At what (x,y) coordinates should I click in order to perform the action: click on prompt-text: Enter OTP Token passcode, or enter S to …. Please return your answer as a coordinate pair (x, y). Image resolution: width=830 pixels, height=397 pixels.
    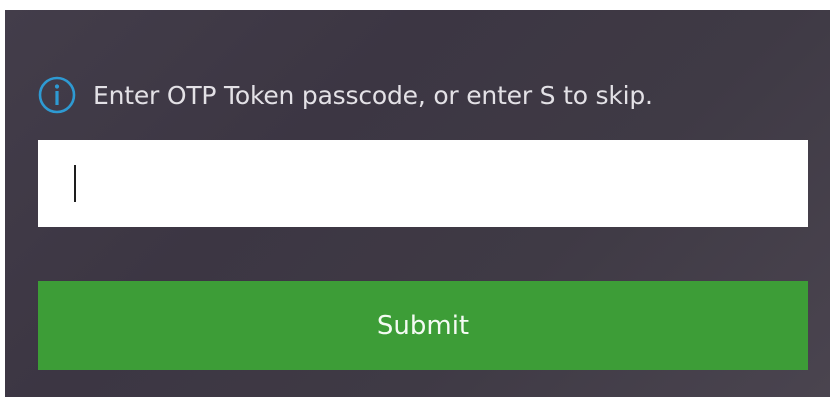
    Looking at the image, I should click on (373, 95).